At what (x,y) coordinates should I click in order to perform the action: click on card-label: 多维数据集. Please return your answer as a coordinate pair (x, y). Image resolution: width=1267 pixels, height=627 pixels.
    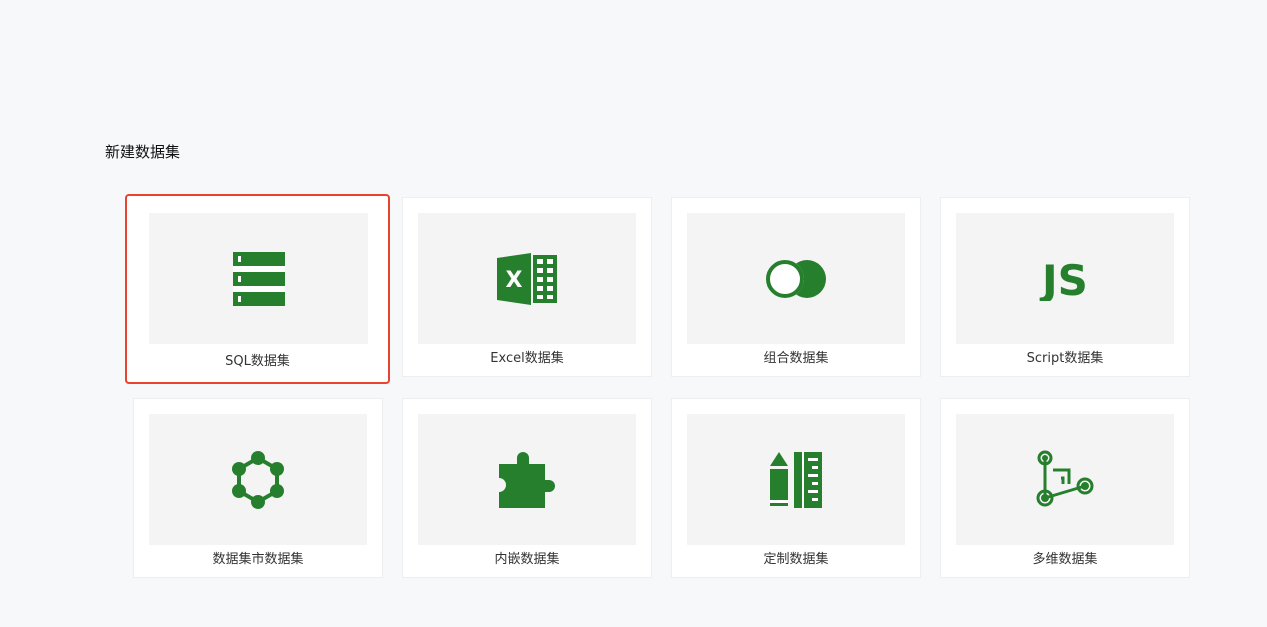
    Looking at the image, I should click on (1065, 559).